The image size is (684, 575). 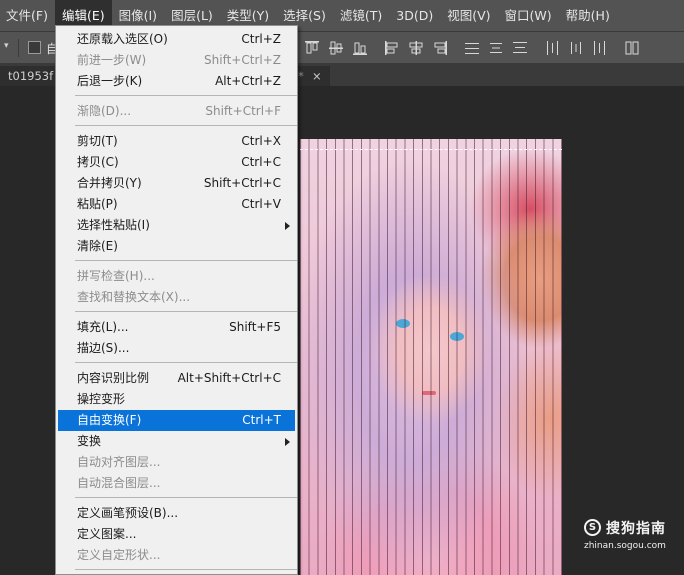 I want to click on distribute-horizontal-centers-icon, so click(x=576, y=48).